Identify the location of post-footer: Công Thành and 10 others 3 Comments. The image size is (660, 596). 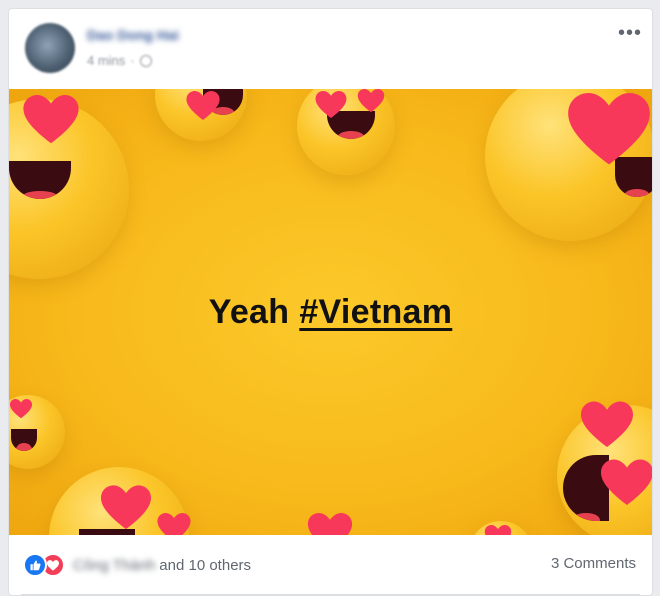
(330, 565).